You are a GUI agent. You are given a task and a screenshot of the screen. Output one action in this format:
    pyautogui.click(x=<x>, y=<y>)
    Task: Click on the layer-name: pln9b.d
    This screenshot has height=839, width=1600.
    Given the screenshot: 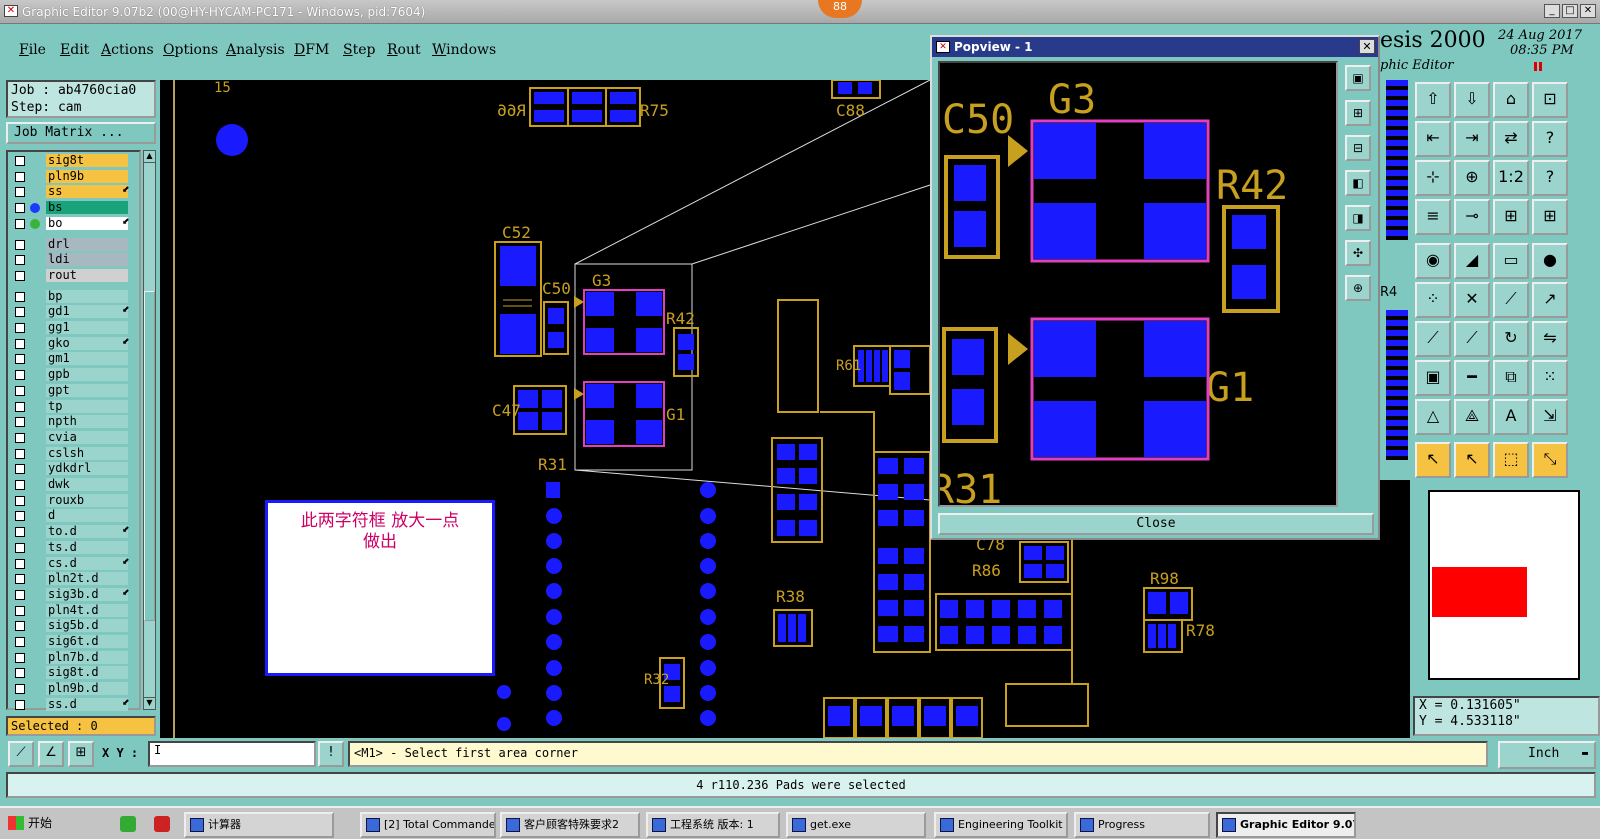 What is the action you would take?
    pyautogui.click(x=87, y=689)
    